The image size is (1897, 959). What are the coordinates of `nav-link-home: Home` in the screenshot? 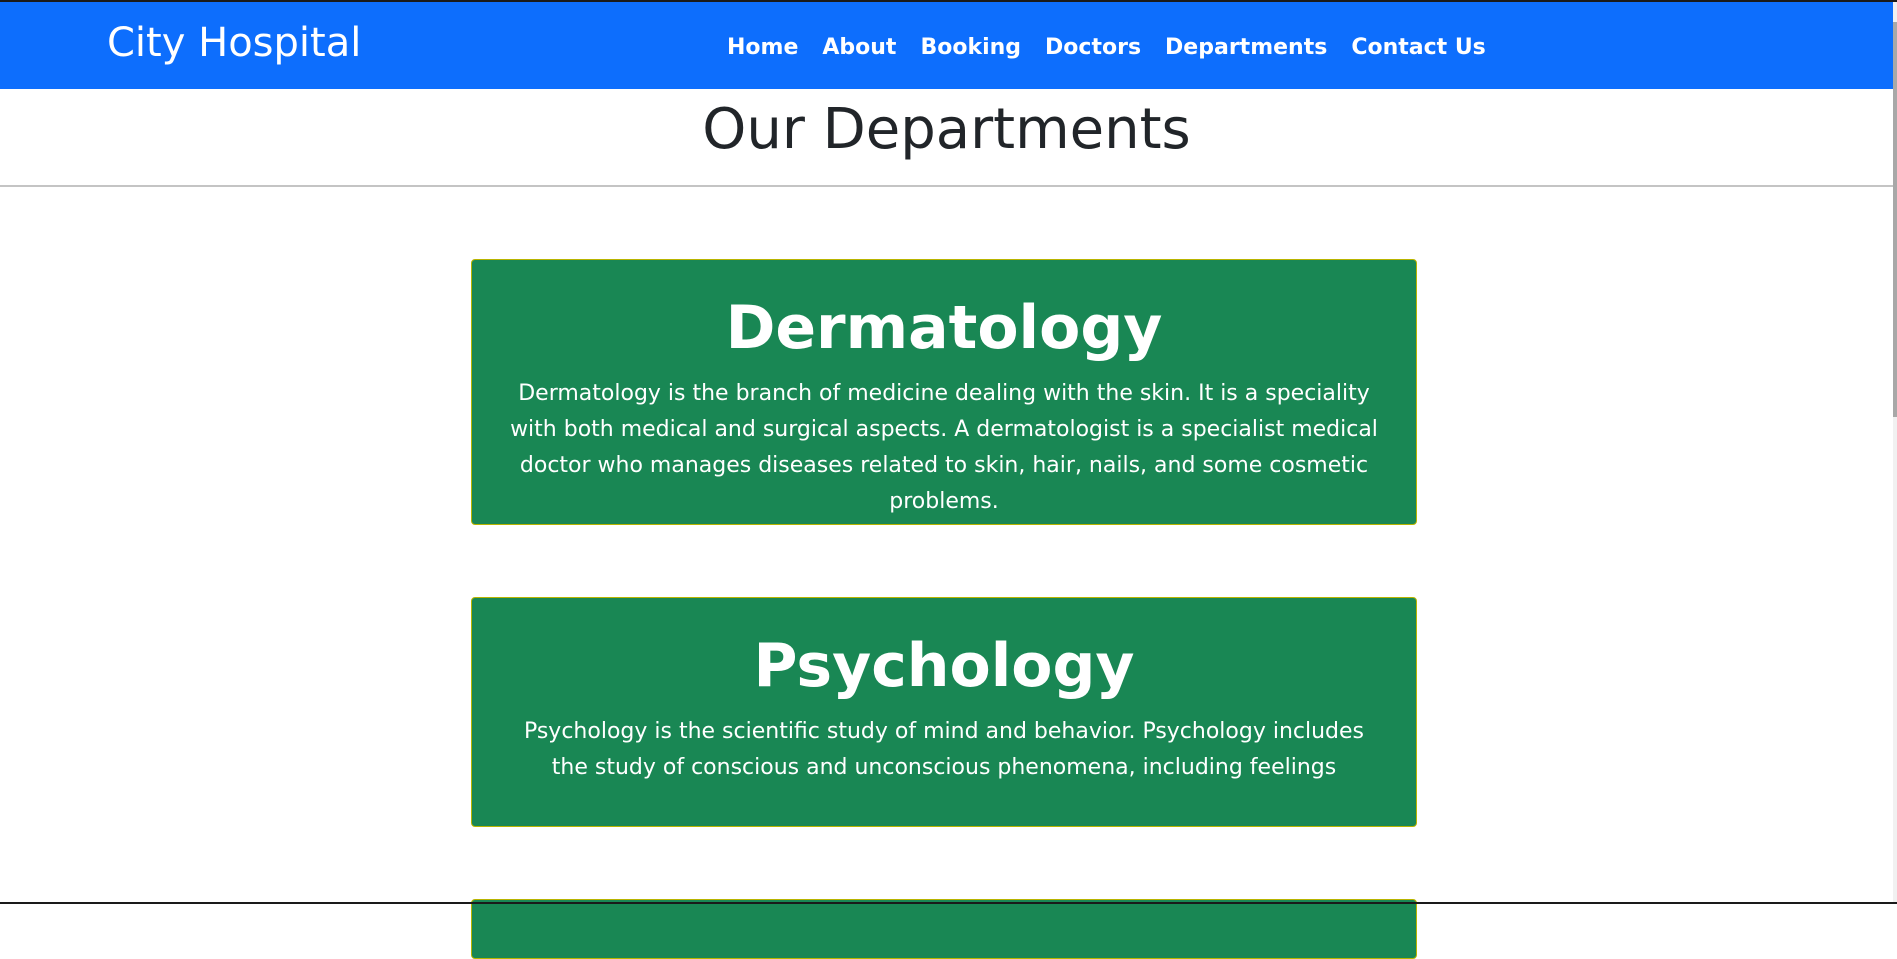 It's located at (762, 48).